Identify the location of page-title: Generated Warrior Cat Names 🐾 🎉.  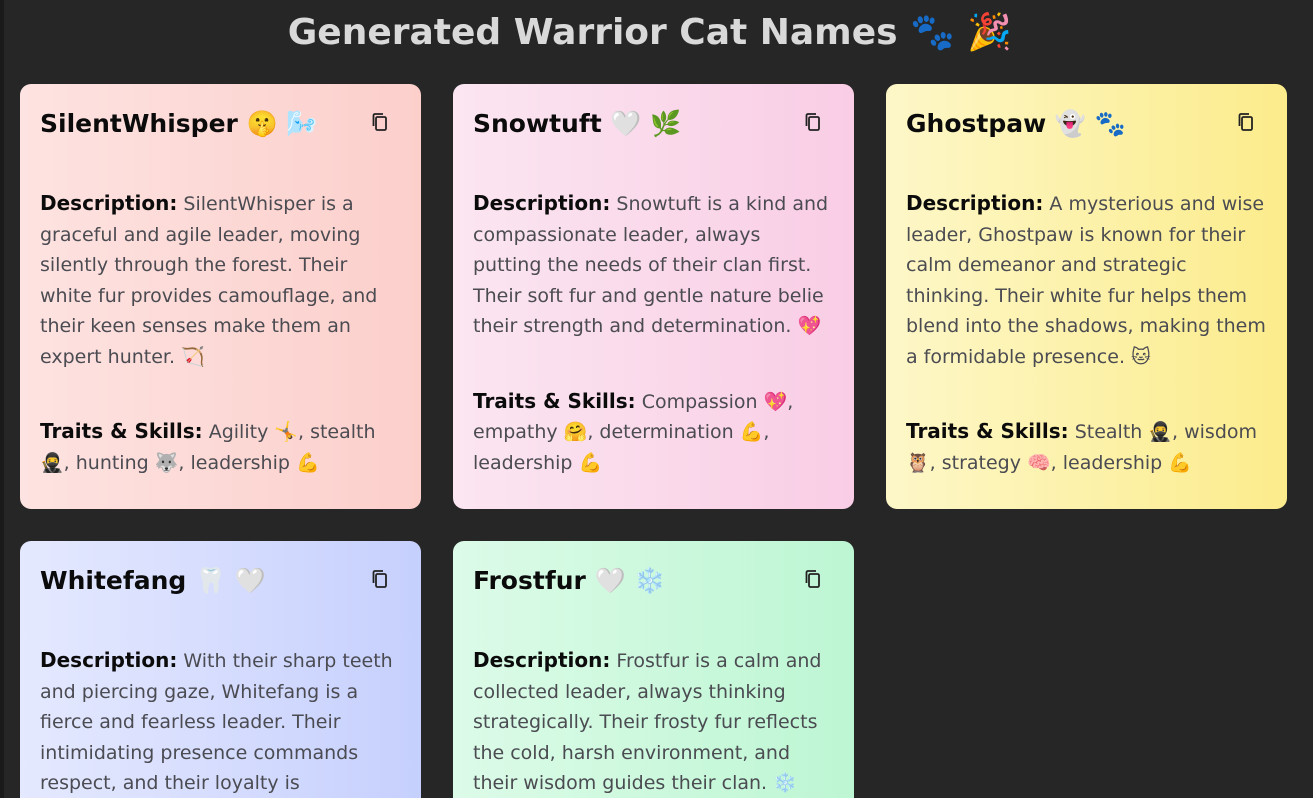
(650, 32).